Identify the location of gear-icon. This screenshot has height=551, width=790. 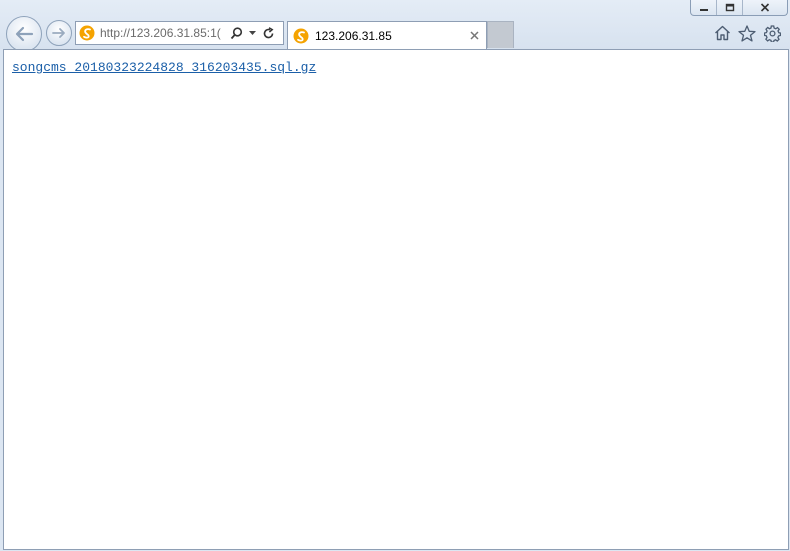
(772, 33).